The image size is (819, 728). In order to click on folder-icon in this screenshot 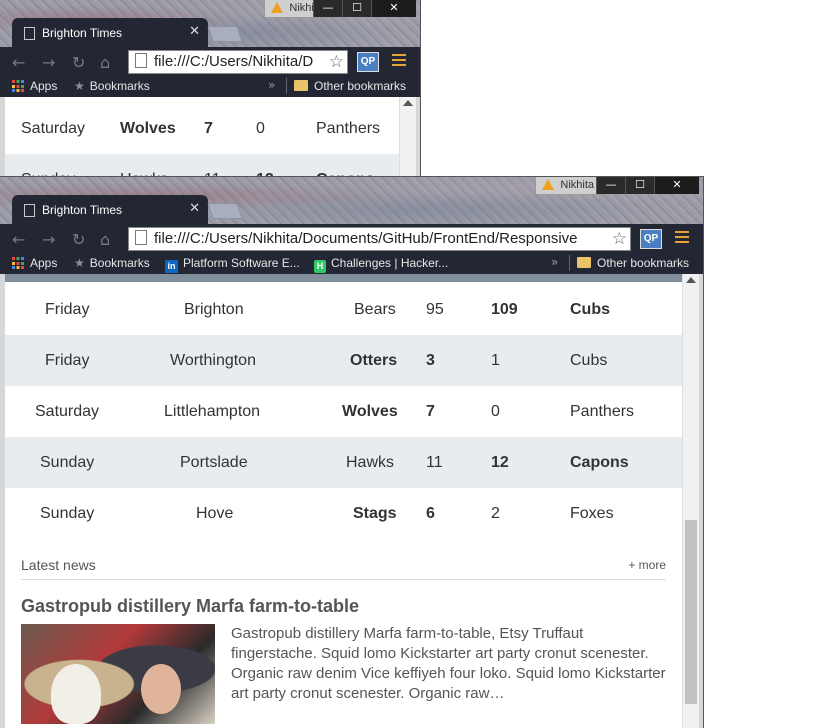, I will do `click(584, 262)`.